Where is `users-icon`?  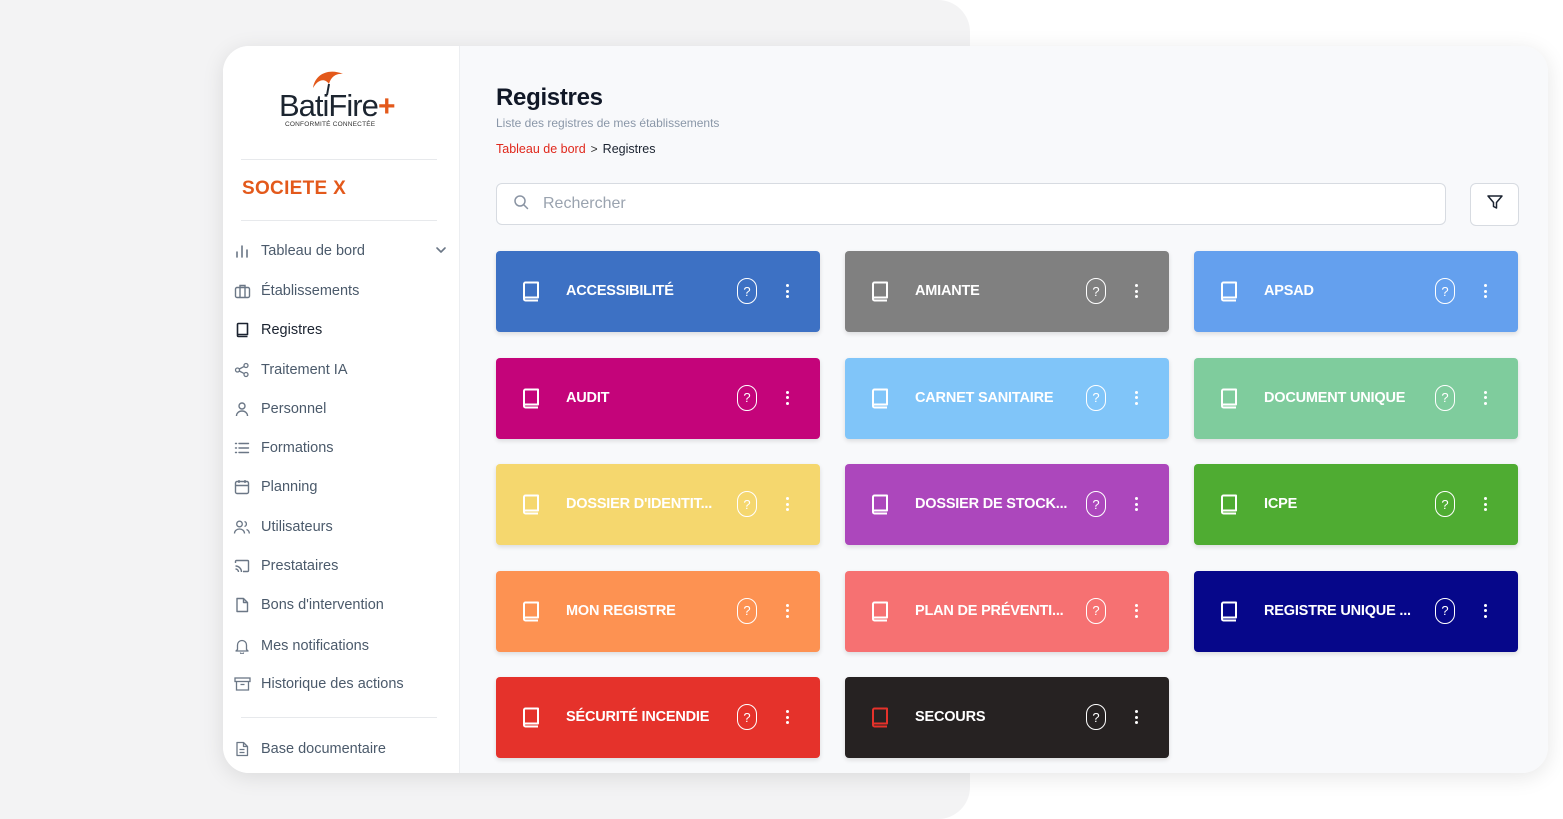
users-icon is located at coordinates (242, 527).